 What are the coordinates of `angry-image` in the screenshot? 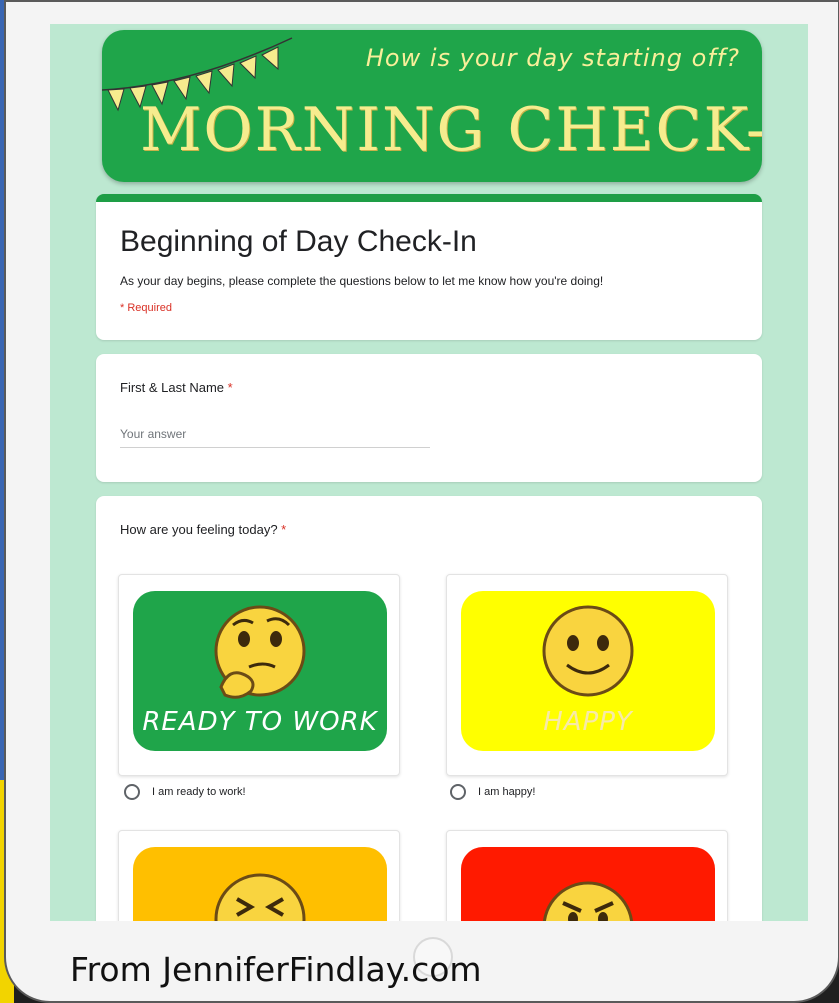 It's located at (588, 884).